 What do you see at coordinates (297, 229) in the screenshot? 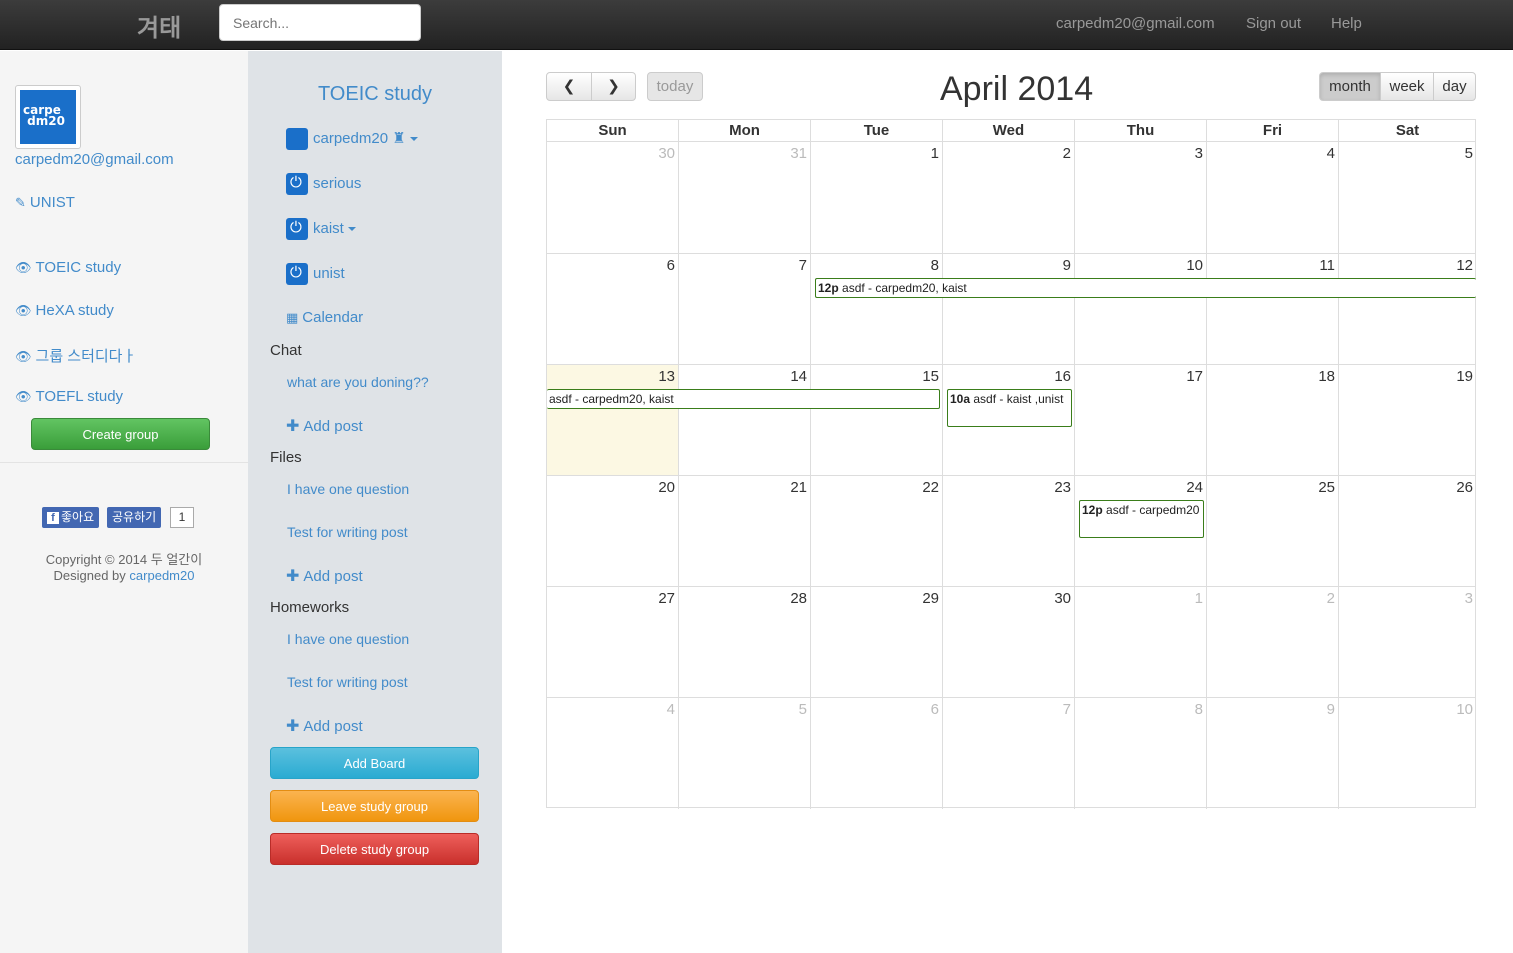
I see `power-icon: ⏻` at bounding box center [297, 229].